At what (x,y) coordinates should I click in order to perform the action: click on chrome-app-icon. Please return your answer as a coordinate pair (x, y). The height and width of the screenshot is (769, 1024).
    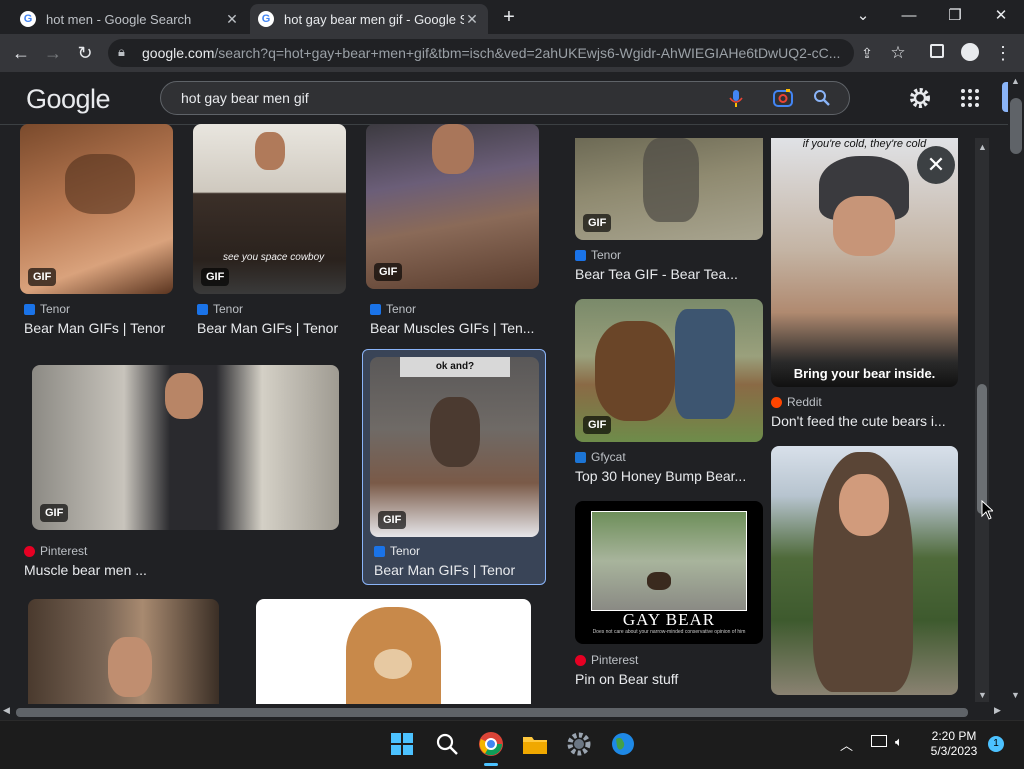
    Looking at the image, I should click on (491, 744).